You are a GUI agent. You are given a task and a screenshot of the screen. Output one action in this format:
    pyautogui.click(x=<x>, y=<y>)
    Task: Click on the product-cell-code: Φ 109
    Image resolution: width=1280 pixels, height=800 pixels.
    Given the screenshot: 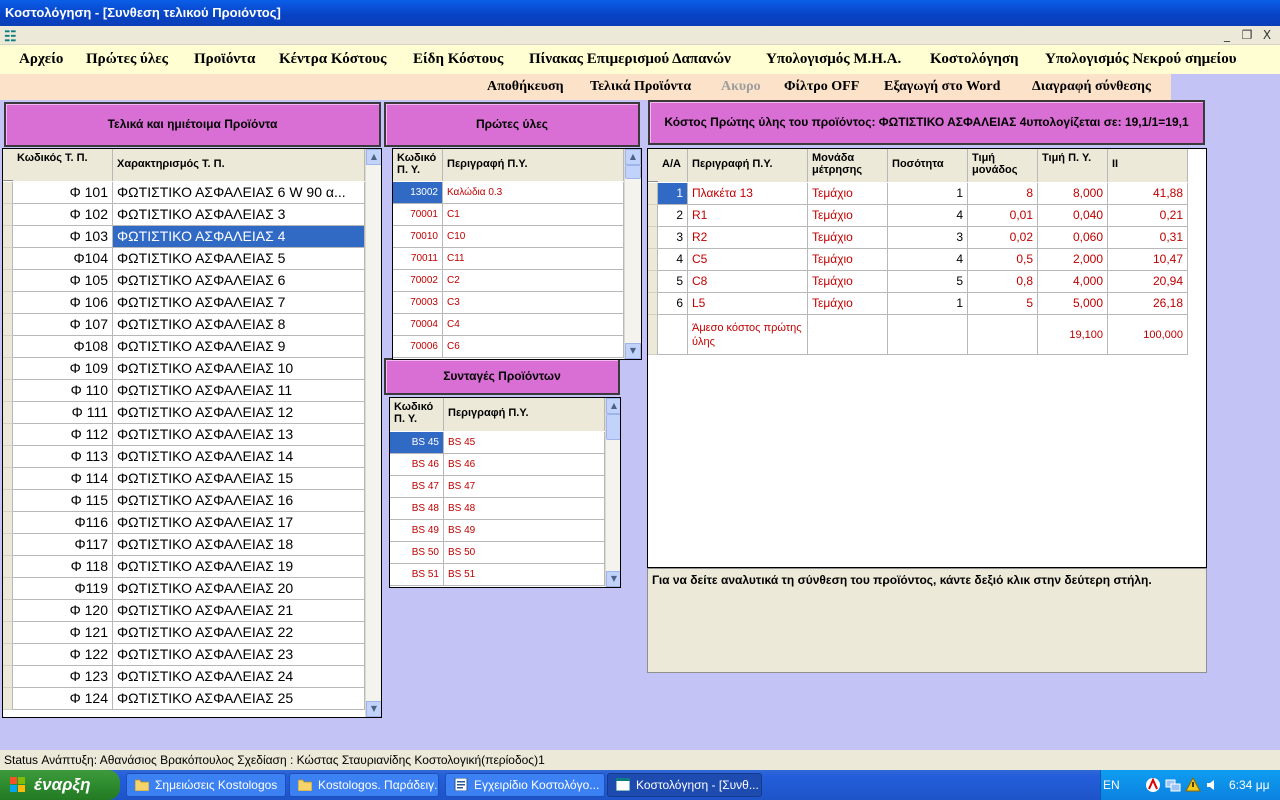 What is the action you would take?
    pyautogui.click(x=63, y=369)
    